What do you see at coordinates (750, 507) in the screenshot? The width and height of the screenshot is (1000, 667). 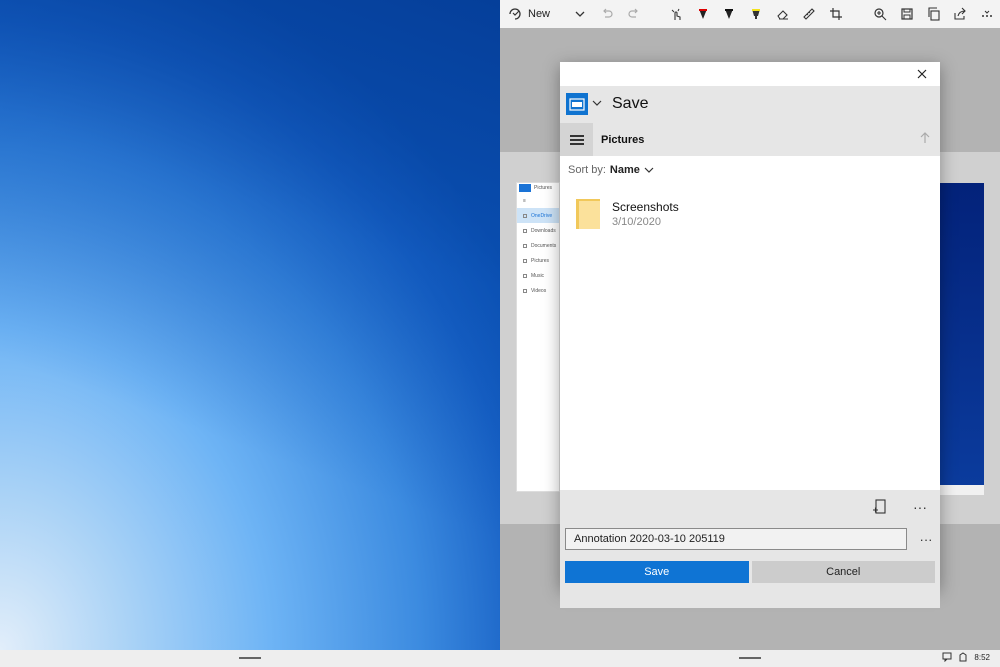 I see `dialog-commandbar: ···` at bounding box center [750, 507].